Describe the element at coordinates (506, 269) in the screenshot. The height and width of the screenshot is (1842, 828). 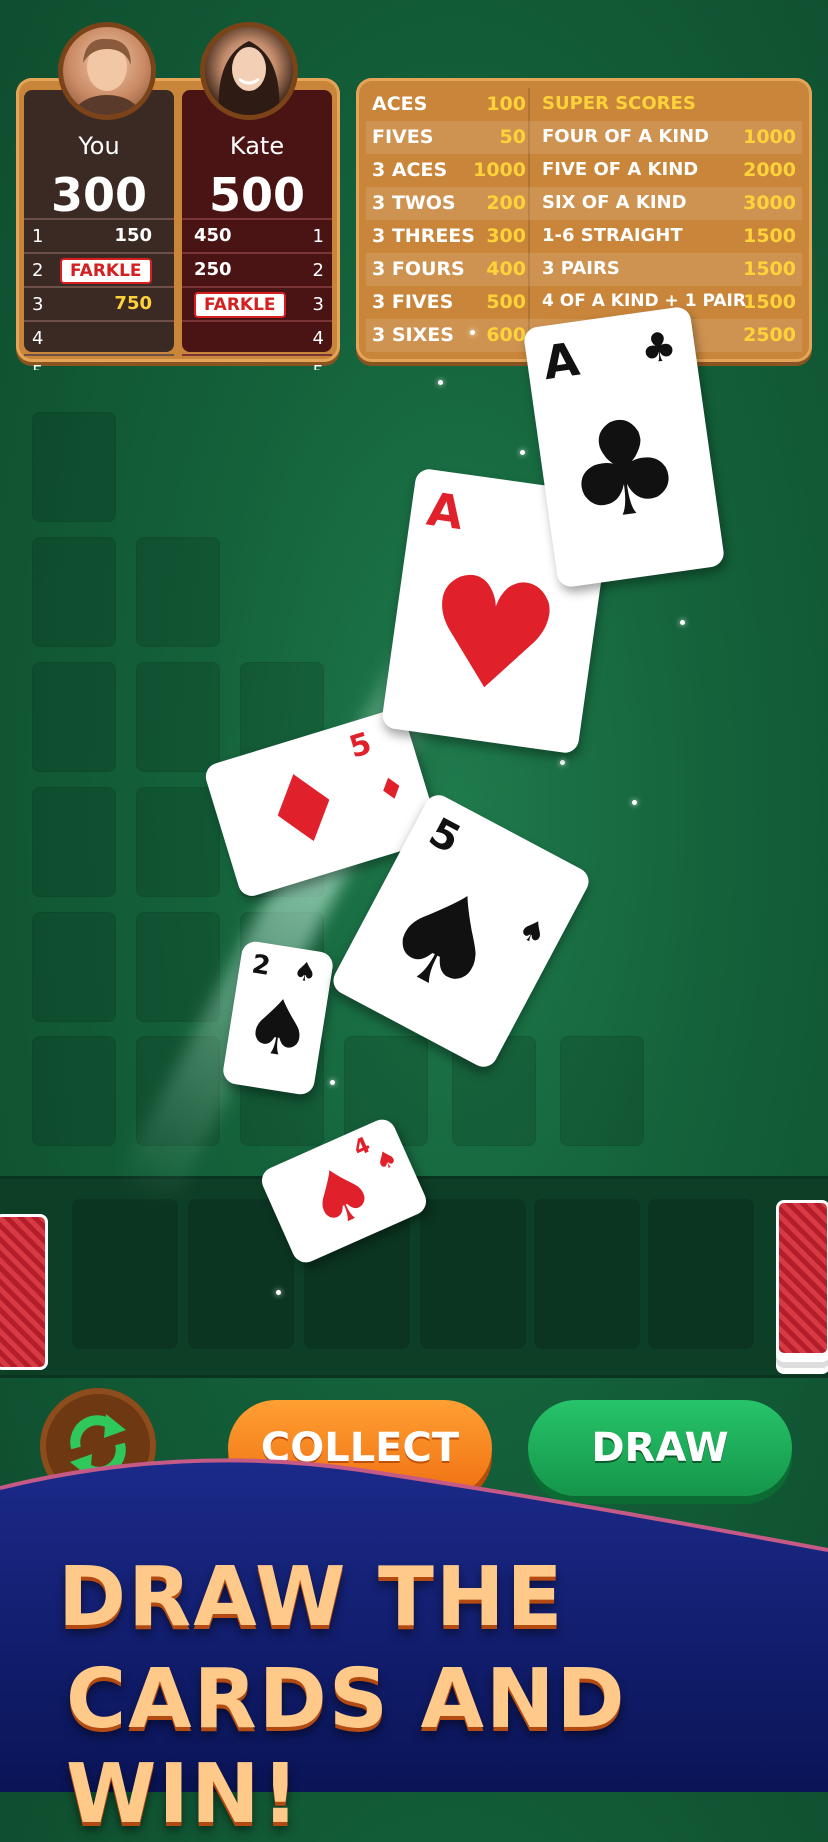
I see `combo-points: 400` at that location.